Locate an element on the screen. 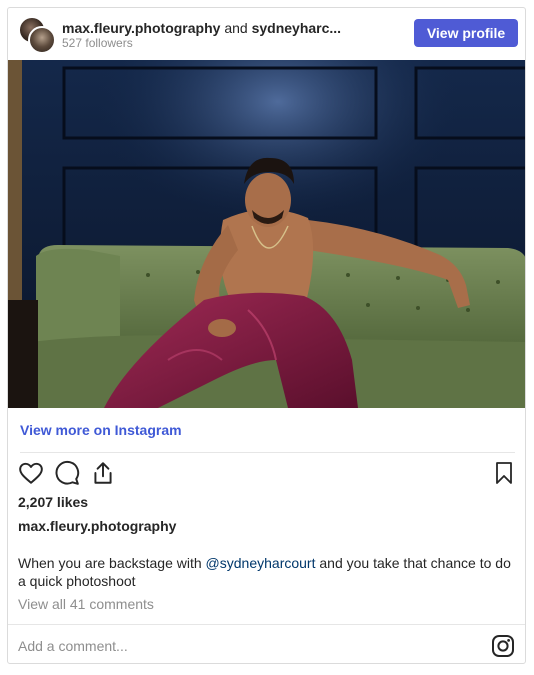 This screenshot has height=675, width=534. share-icon is located at coordinates (103, 473).